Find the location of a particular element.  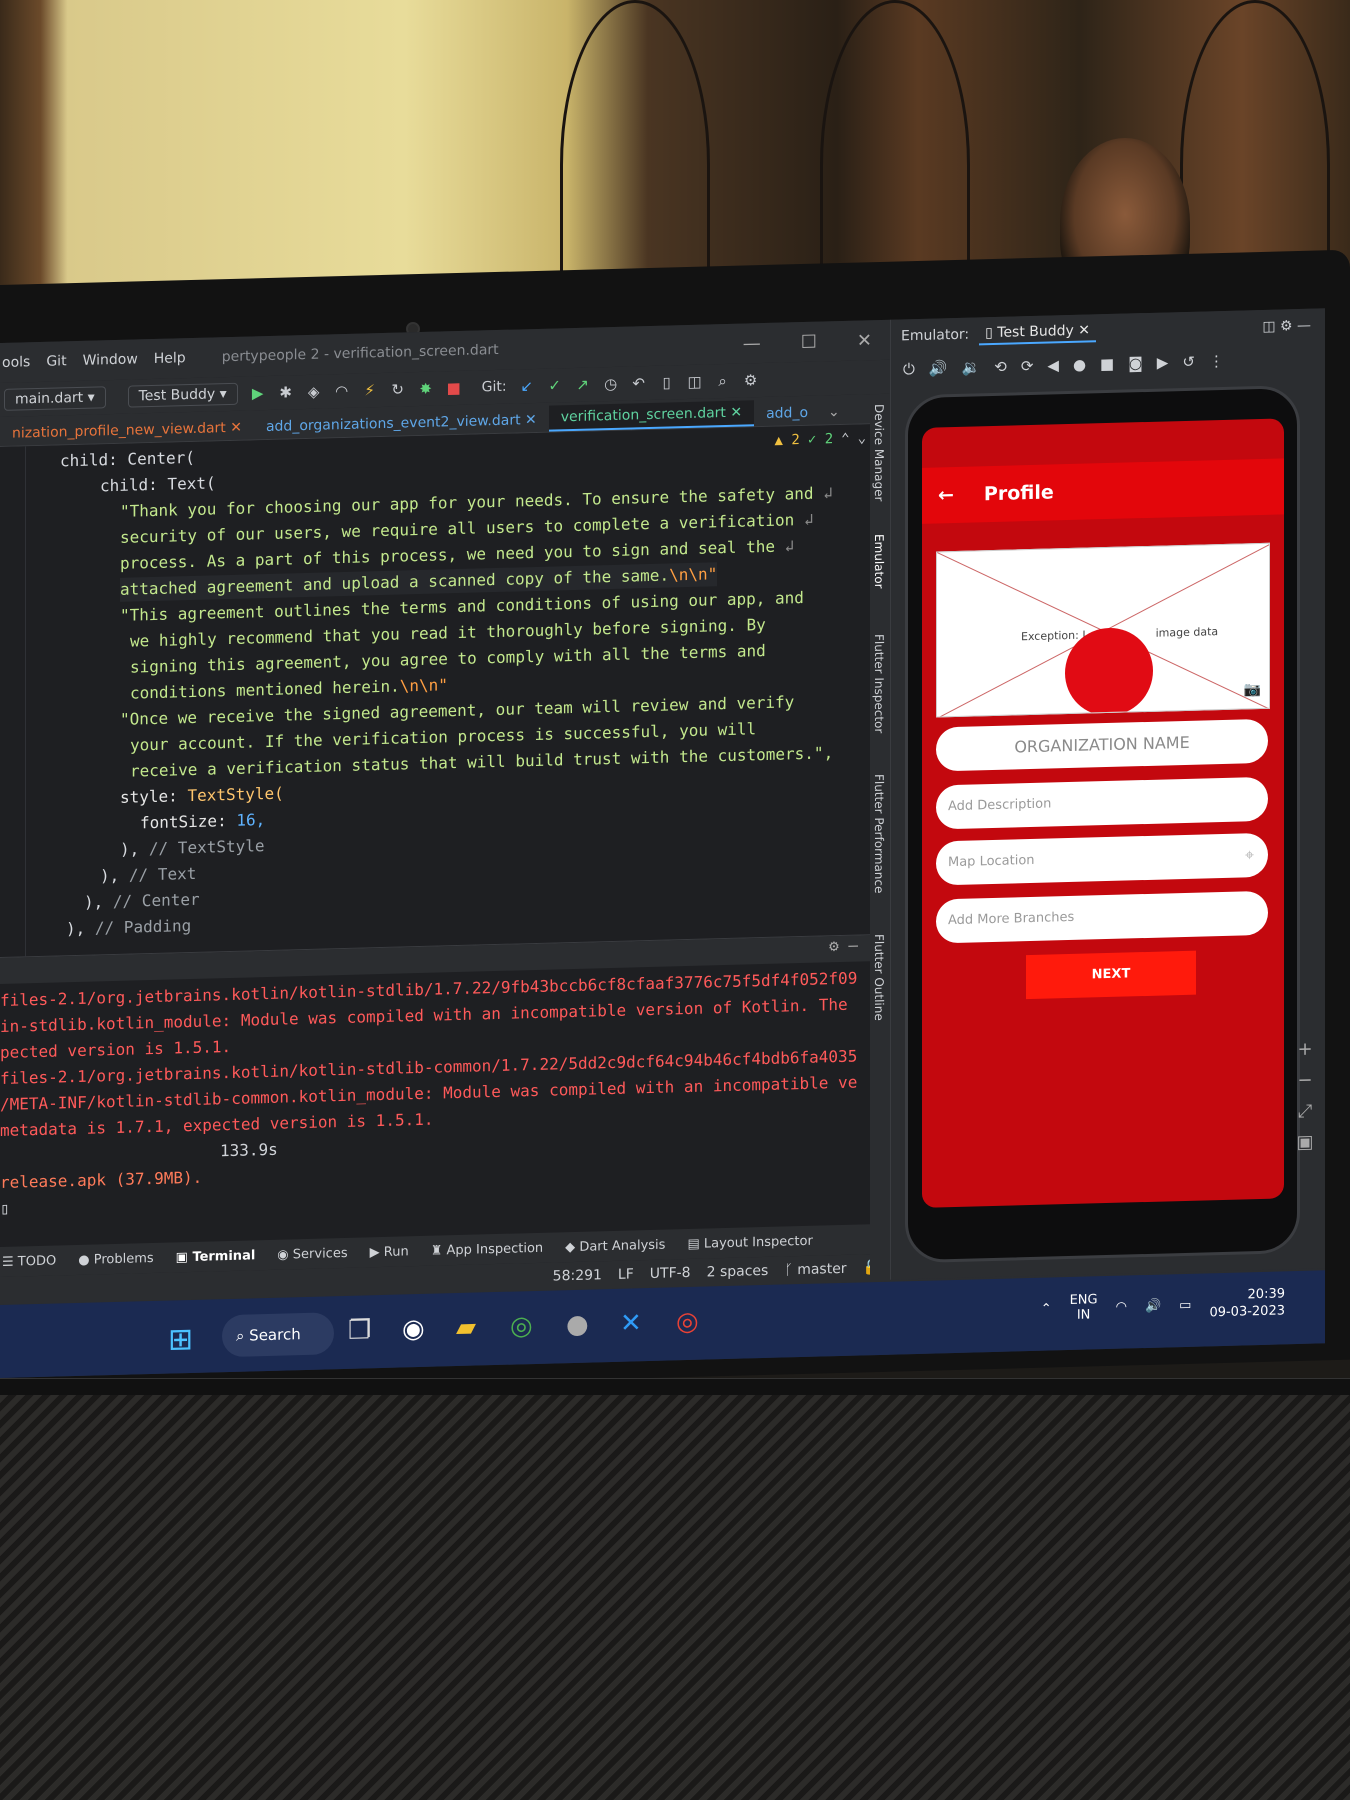

tool-flutter-inspector: Flutter Inspector is located at coordinates (879, 684).